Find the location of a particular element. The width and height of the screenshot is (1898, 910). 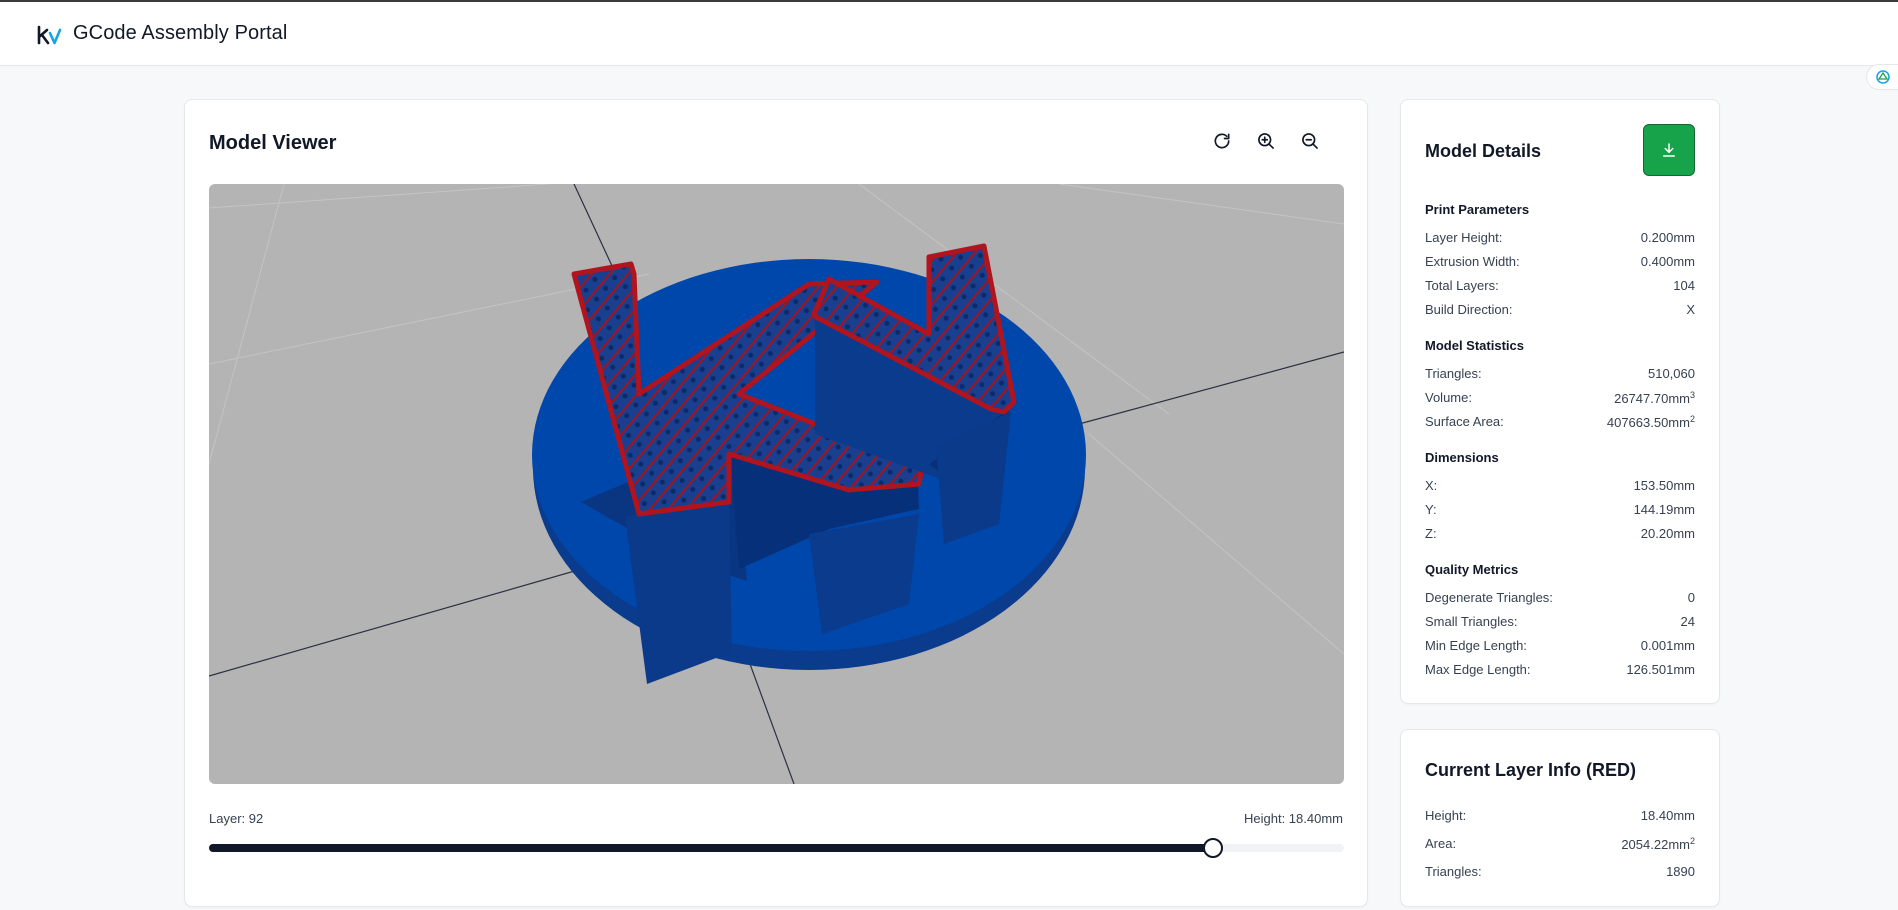

detail-label: Degenerate Triangles: is located at coordinates (1489, 597).